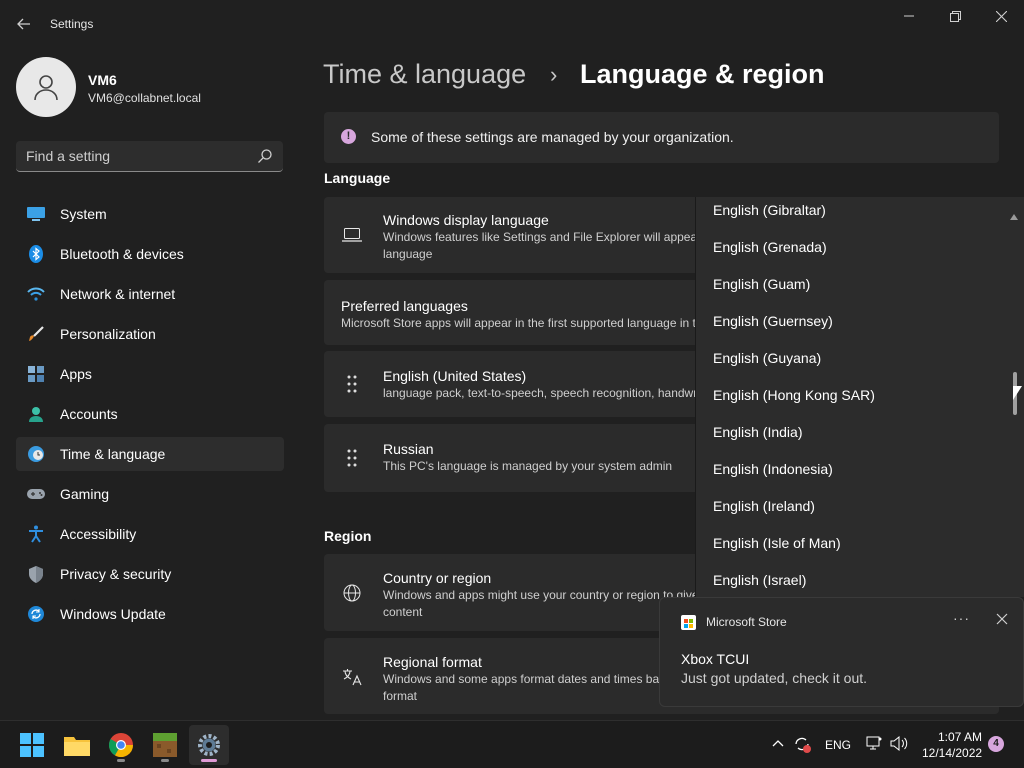 Image resolution: width=1024 pixels, height=768 pixels. I want to click on accounts-icon, so click(36, 414).